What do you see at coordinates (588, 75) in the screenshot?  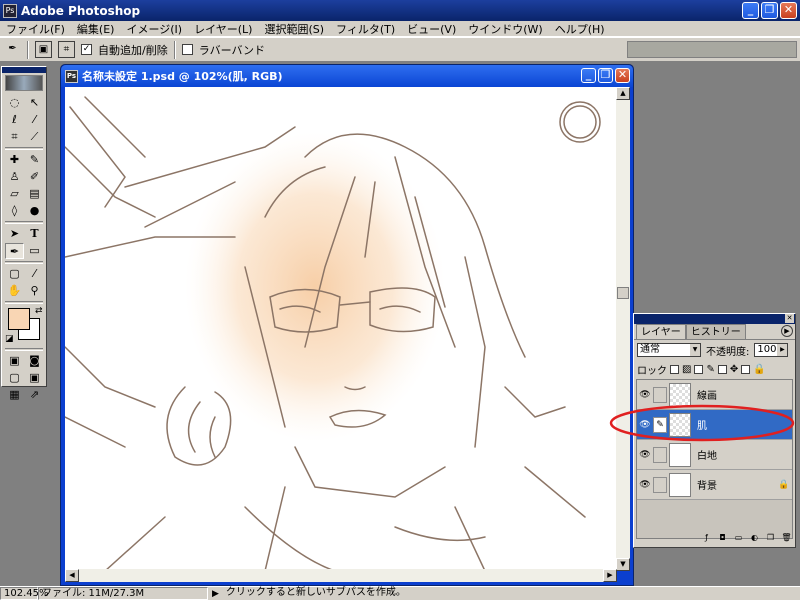 I see `doc-minimize-button: _` at bounding box center [588, 75].